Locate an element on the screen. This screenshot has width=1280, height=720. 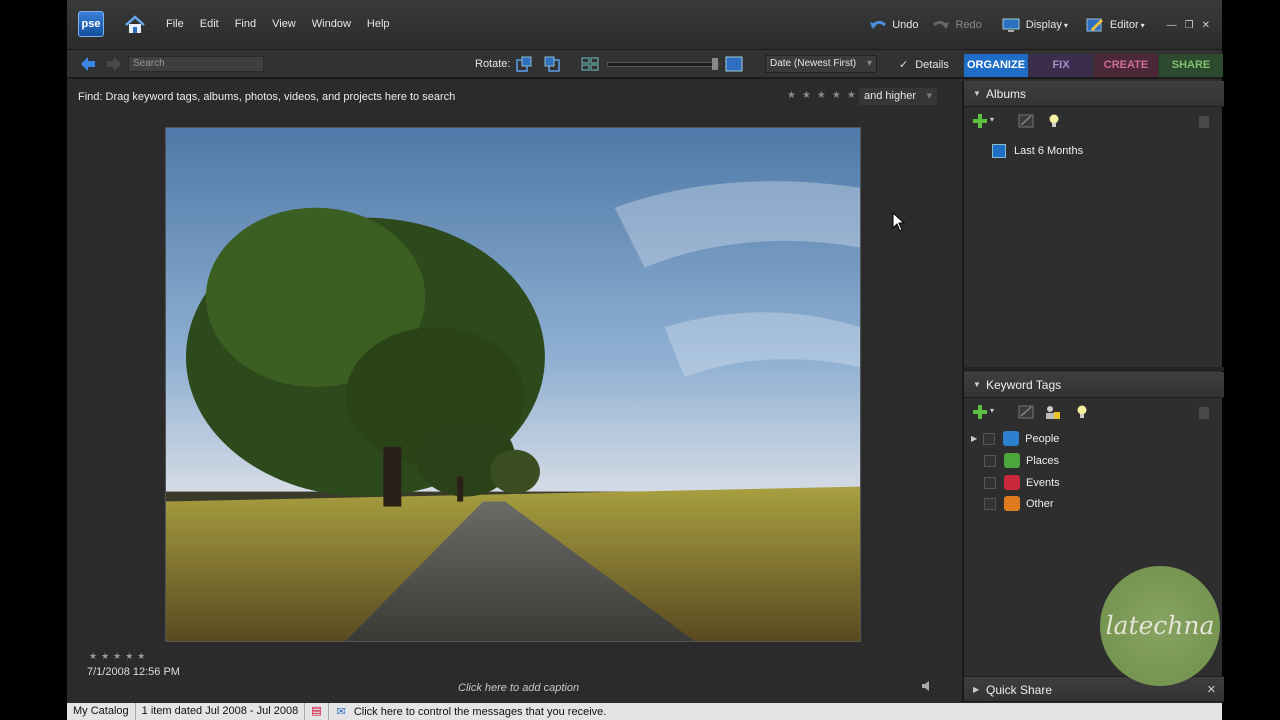
quick-share-title: Quick Share is located at coordinates (1019, 690).